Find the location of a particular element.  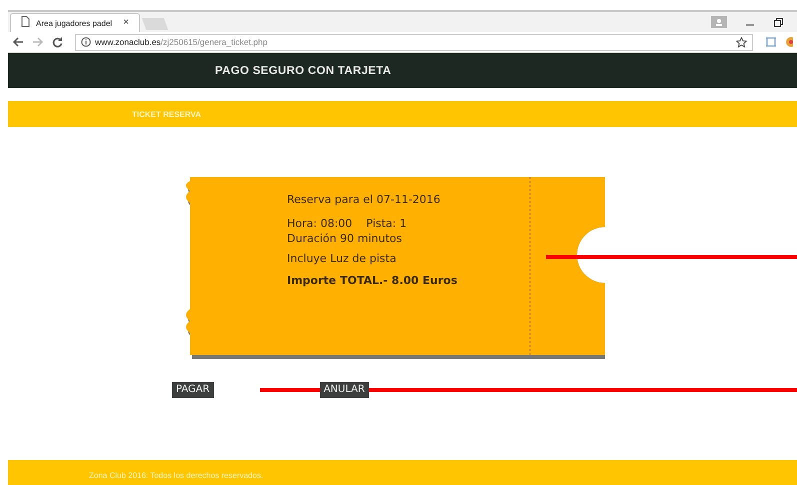

star-icon is located at coordinates (741, 42).